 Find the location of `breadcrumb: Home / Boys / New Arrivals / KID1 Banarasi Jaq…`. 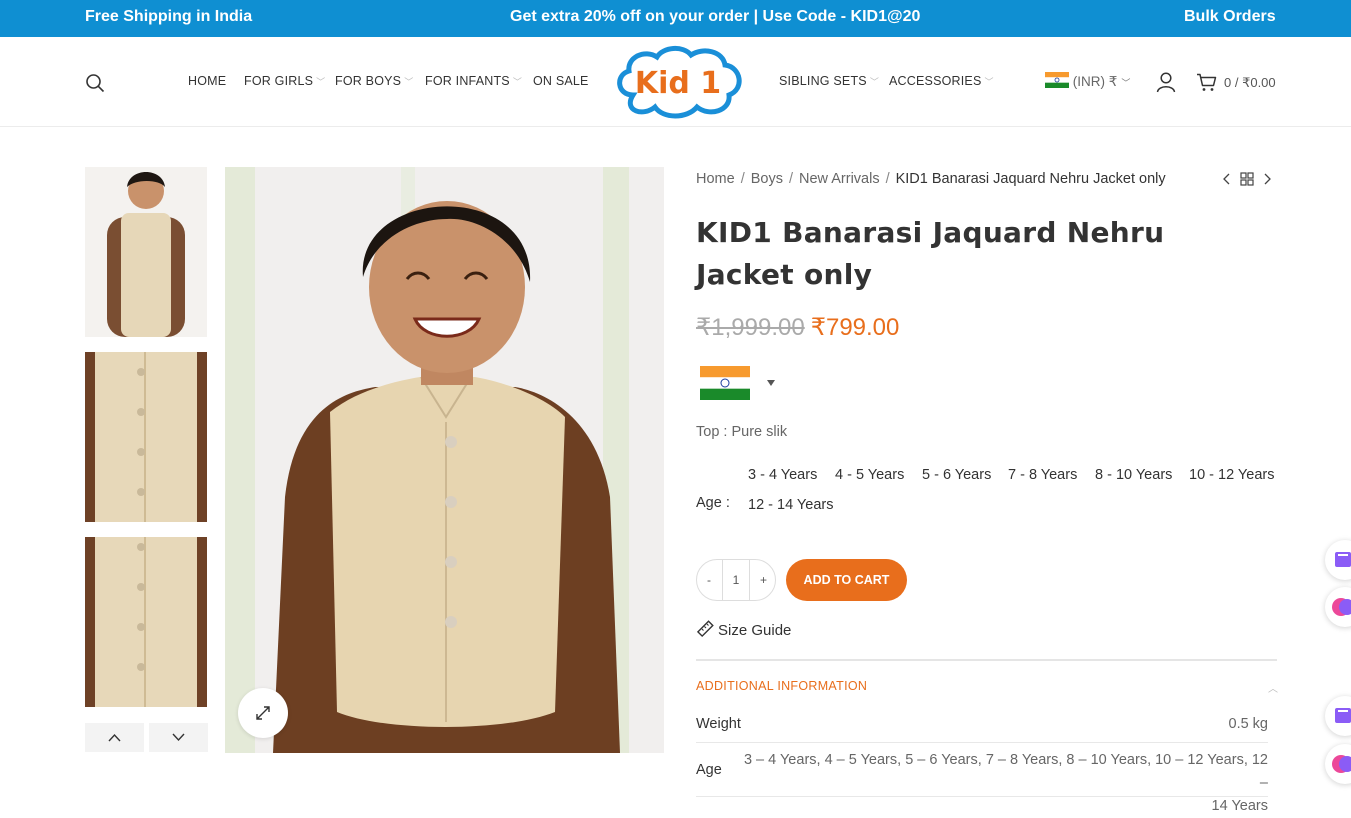

breadcrumb: Home / Boys / New Arrivals / KID1 Banarasi Jaq… is located at coordinates (931, 179).